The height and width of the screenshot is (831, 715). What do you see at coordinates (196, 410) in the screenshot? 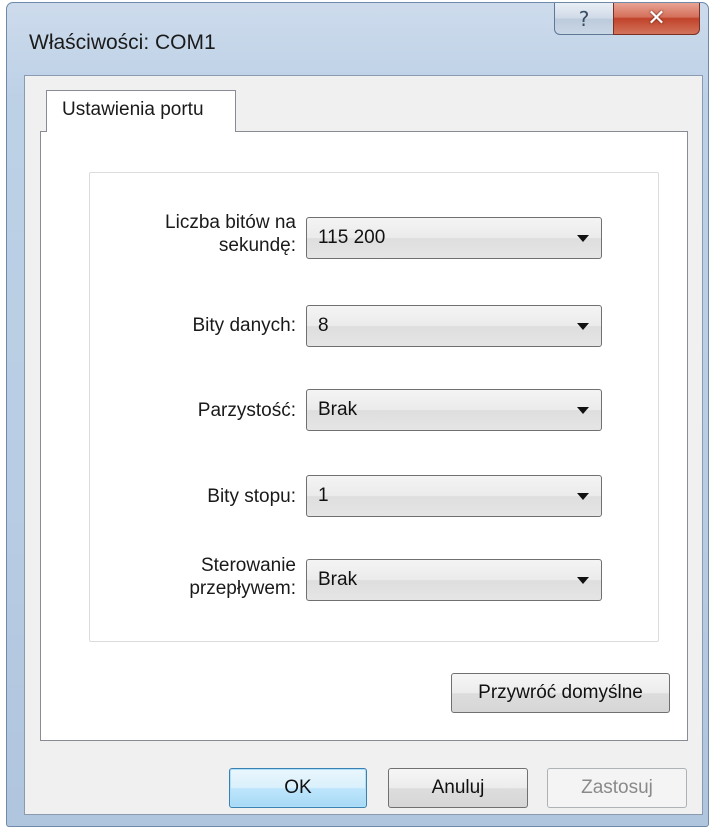
I see `parity-label: Parzystość:` at bounding box center [196, 410].